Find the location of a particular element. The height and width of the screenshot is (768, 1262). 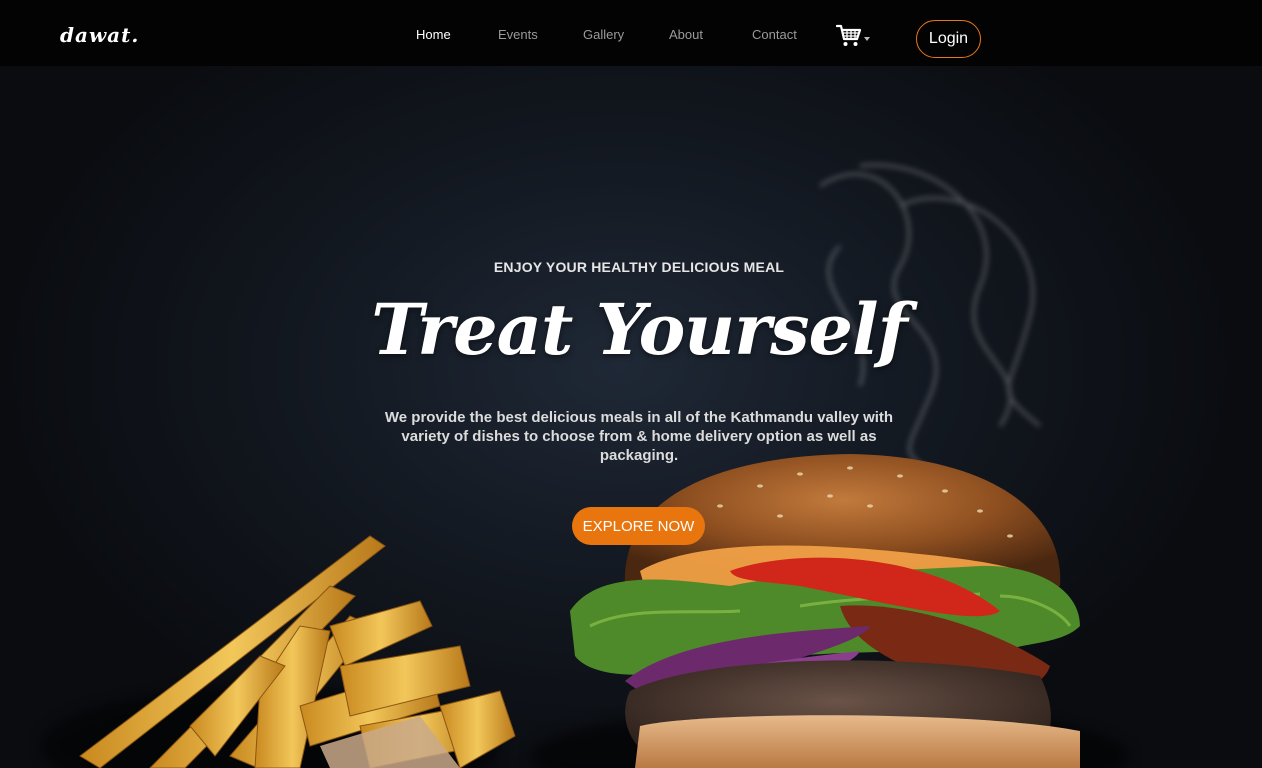

hero-headline: Treat Yourself is located at coordinates (639, 329).